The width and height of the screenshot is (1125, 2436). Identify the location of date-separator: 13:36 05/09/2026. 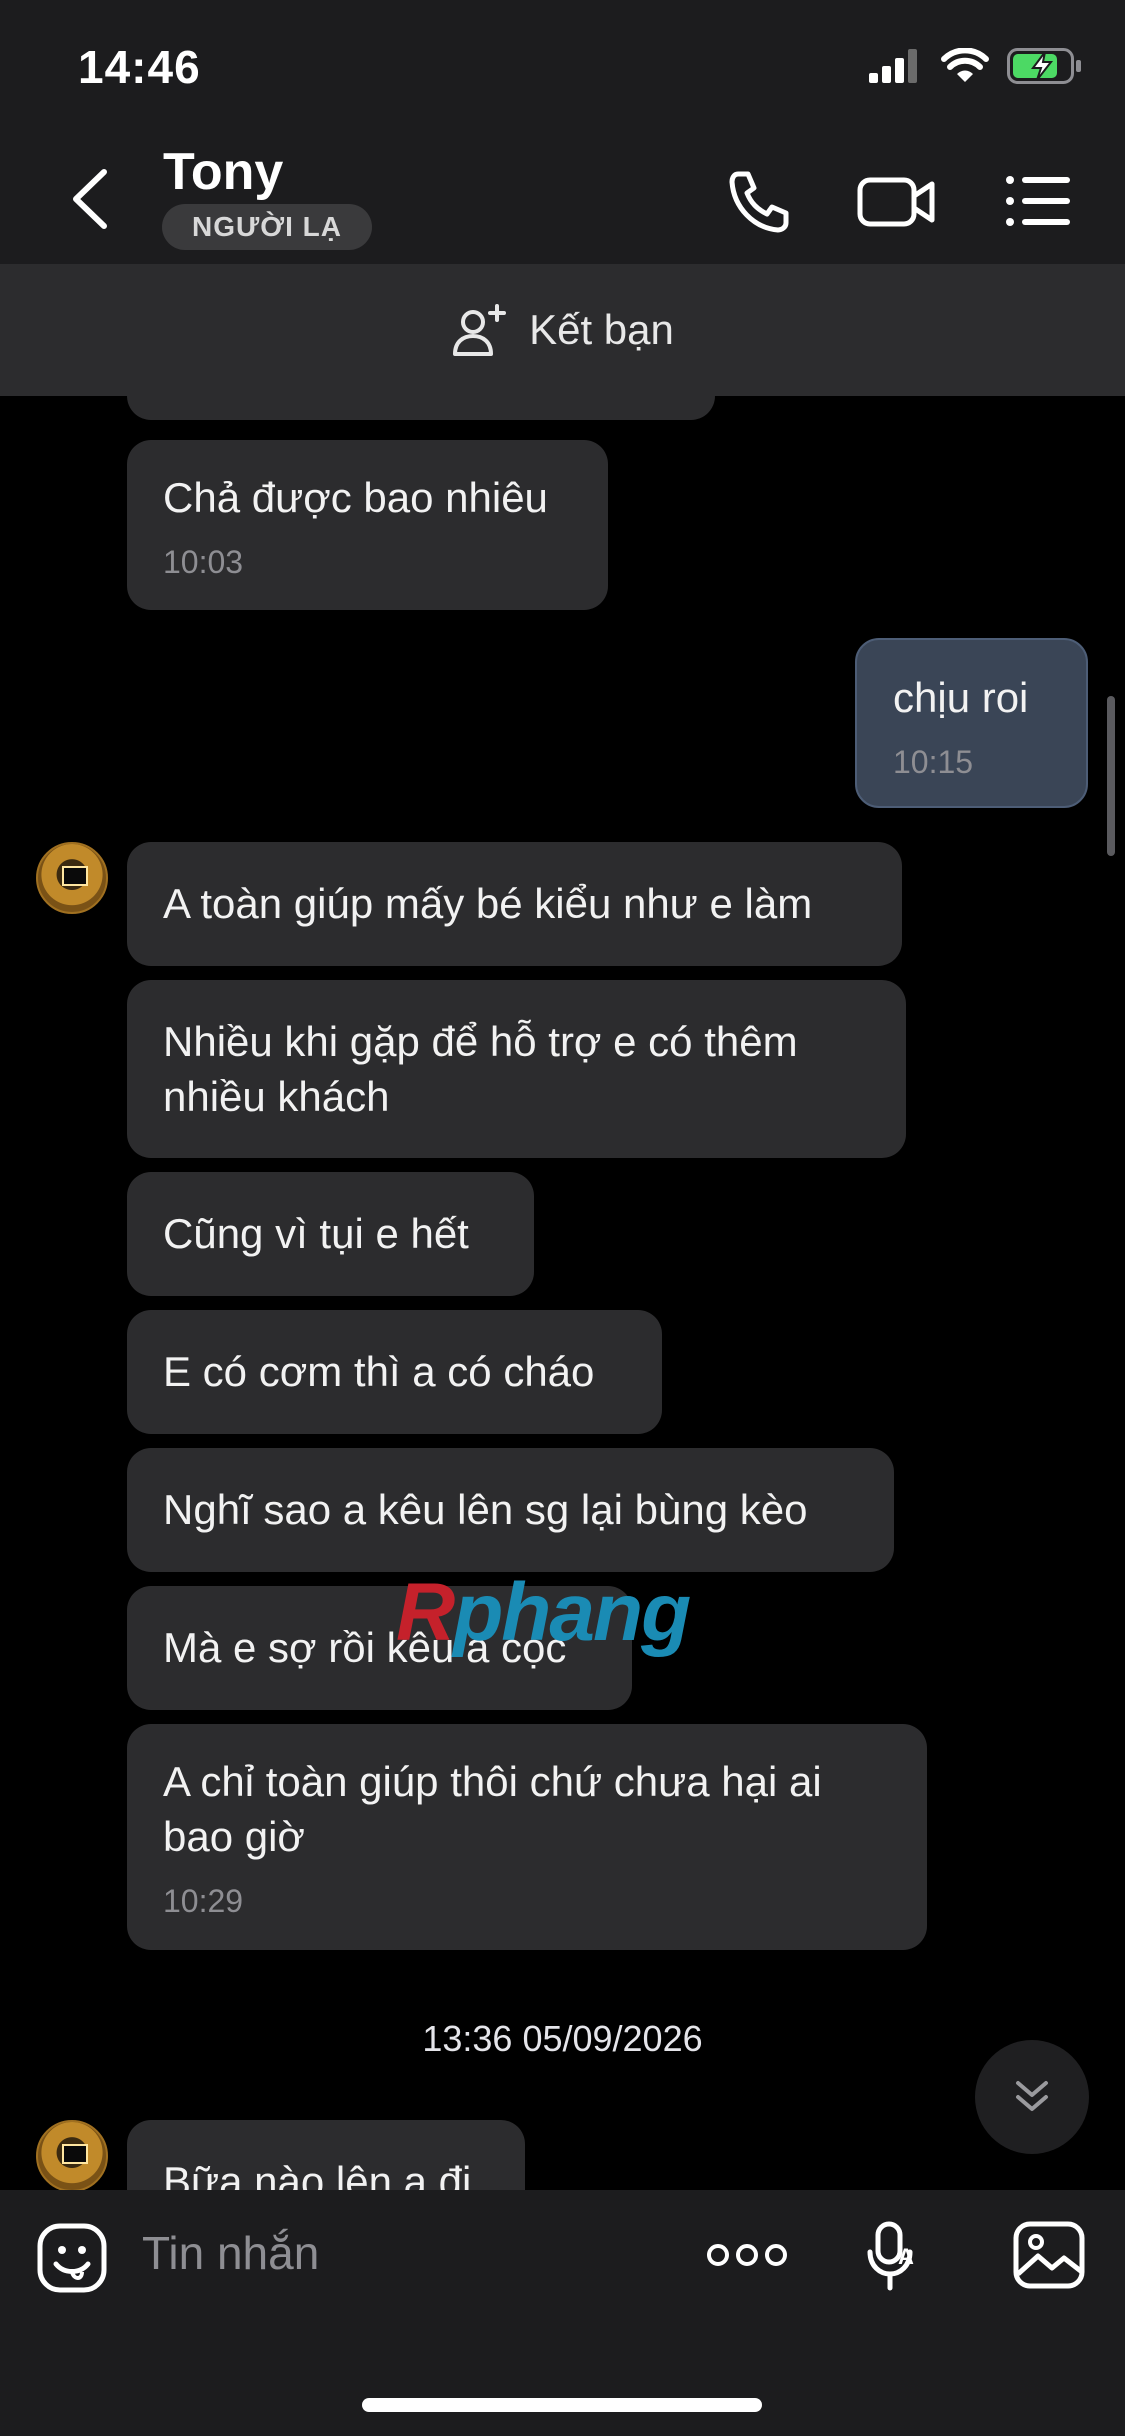
(562, 2038).